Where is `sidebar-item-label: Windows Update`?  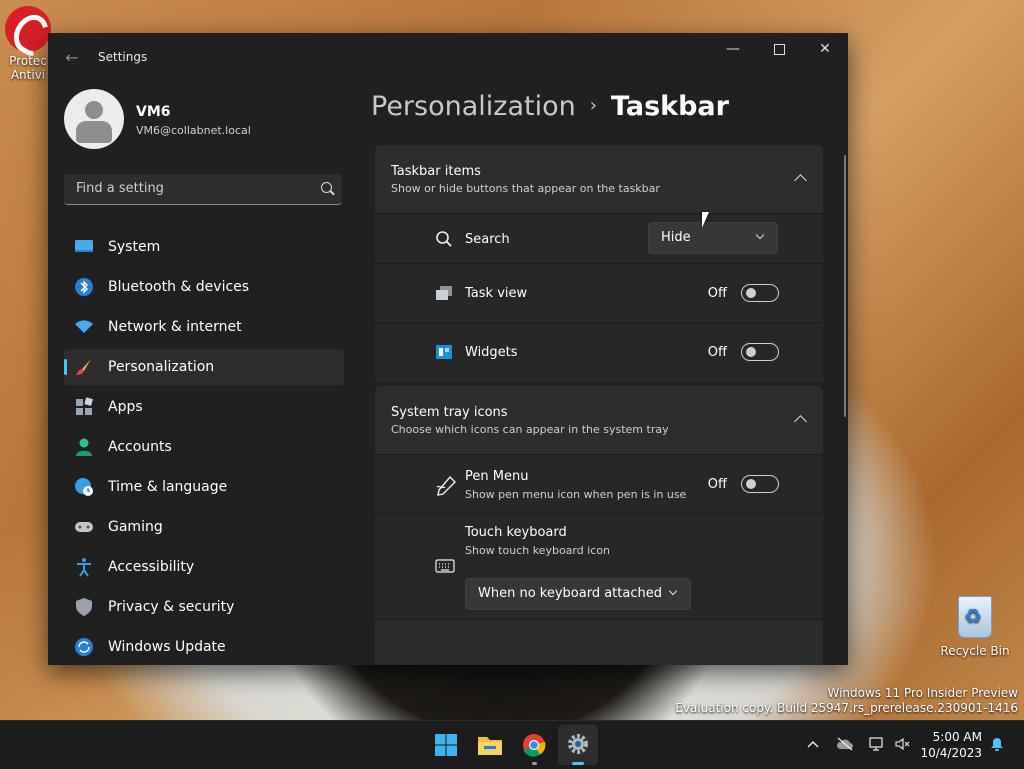
sidebar-item-label: Windows Update is located at coordinates (167, 647).